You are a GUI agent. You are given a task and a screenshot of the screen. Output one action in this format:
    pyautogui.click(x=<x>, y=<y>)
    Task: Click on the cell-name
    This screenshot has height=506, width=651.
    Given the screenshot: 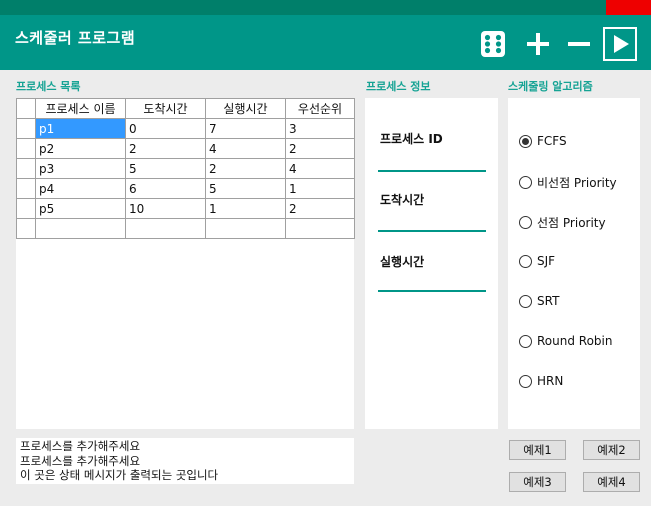 What is the action you would take?
    pyautogui.click(x=80, y=228)
    